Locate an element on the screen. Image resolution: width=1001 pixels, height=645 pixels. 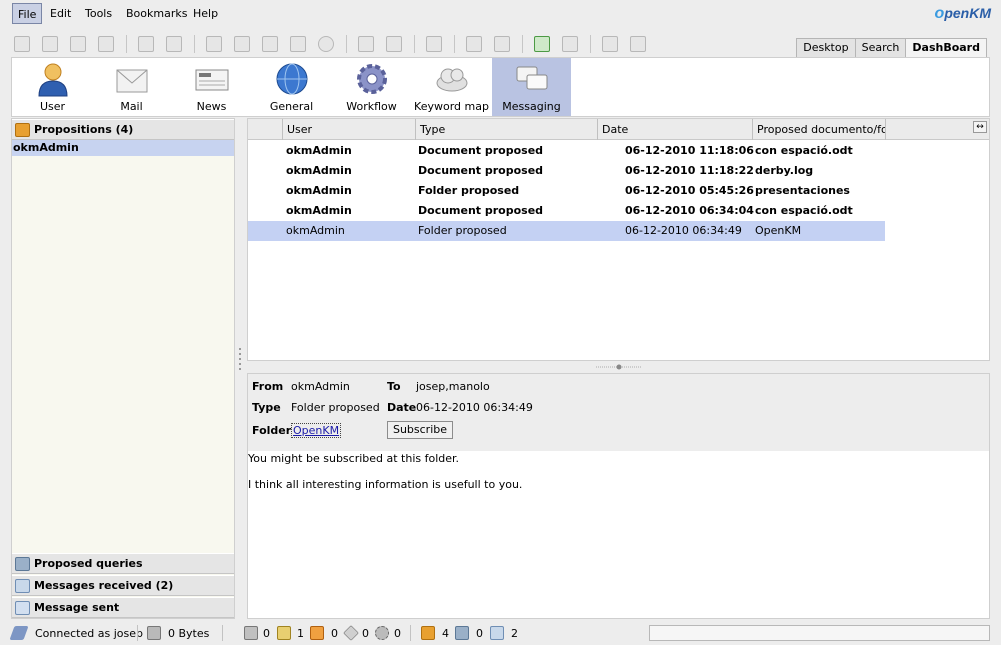
chat-bubbles-icon is located at coordinates (531, 78).